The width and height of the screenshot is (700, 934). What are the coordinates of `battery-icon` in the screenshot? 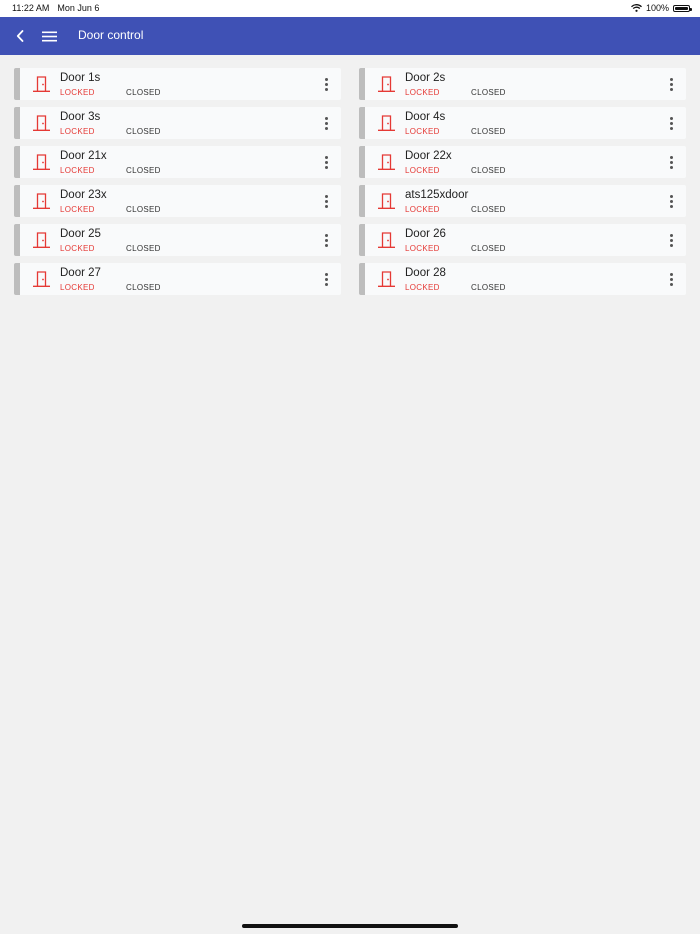 It's located at (682, 8).